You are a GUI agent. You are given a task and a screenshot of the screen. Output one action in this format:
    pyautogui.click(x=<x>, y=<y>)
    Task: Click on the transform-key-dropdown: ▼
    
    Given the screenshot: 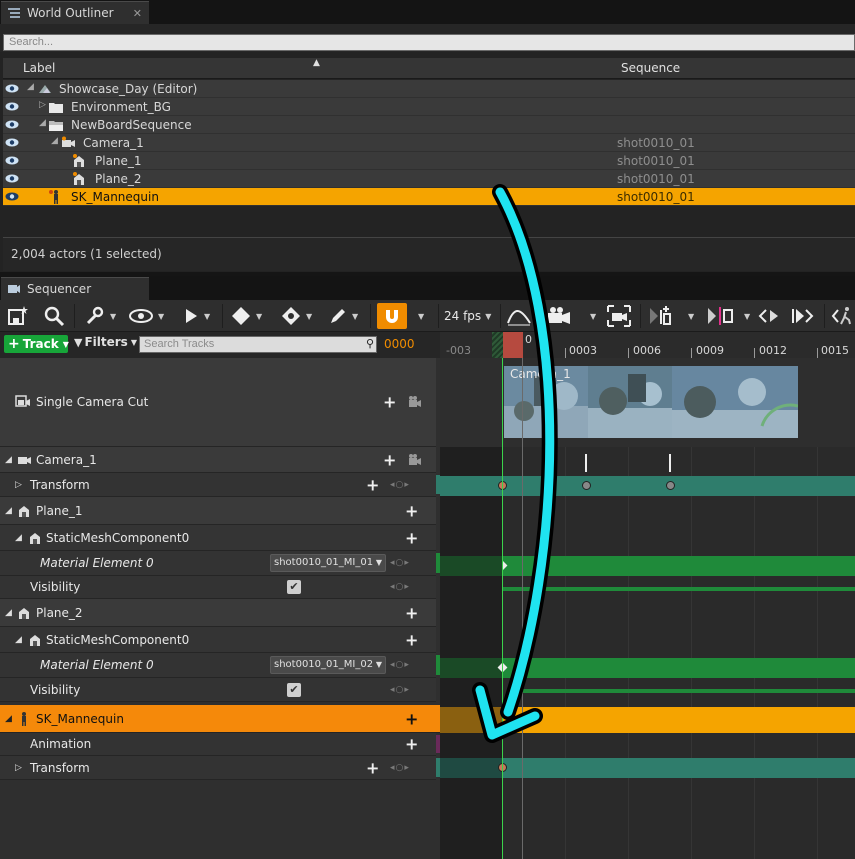 What is the action you would take?
    pyautogui.click(x=296, y=316)
    